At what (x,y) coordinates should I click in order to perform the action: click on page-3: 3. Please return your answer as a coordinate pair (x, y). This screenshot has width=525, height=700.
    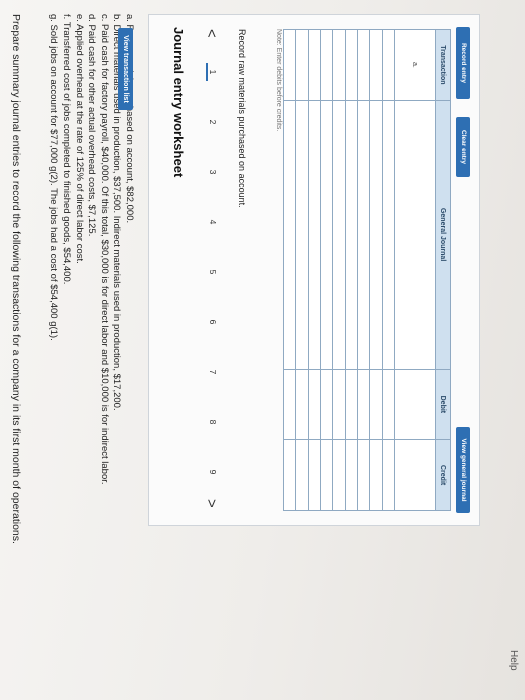
    Looking at the image, I should click on (213, 172).